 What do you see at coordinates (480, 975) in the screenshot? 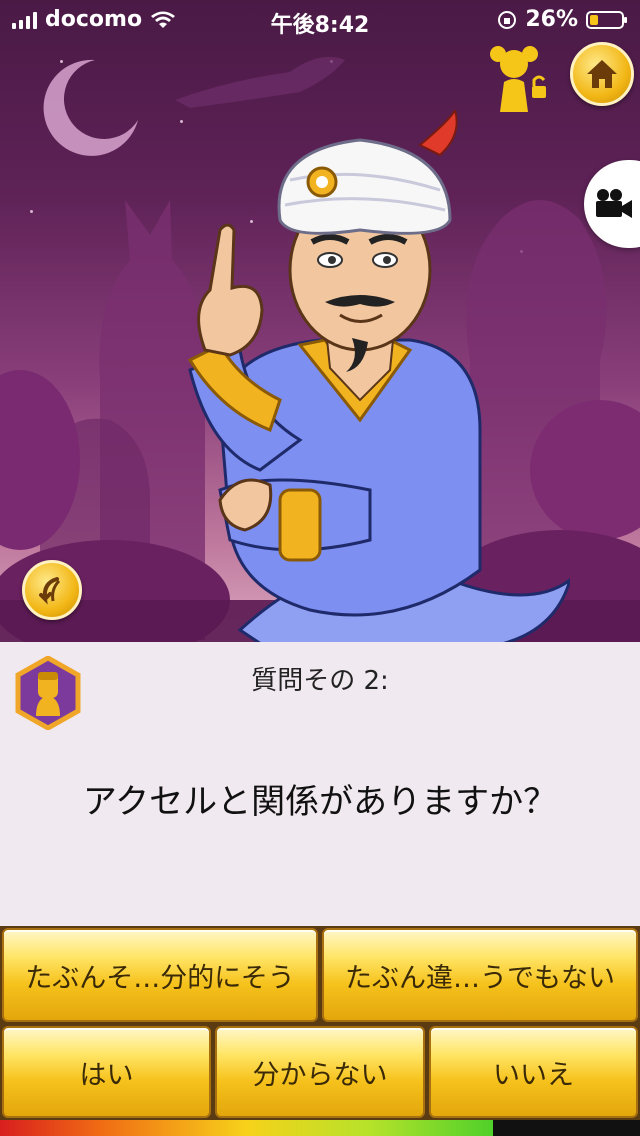
I see `answer-probably-no-button: たぶん違…うでもない` at bounding box center [480, 975].